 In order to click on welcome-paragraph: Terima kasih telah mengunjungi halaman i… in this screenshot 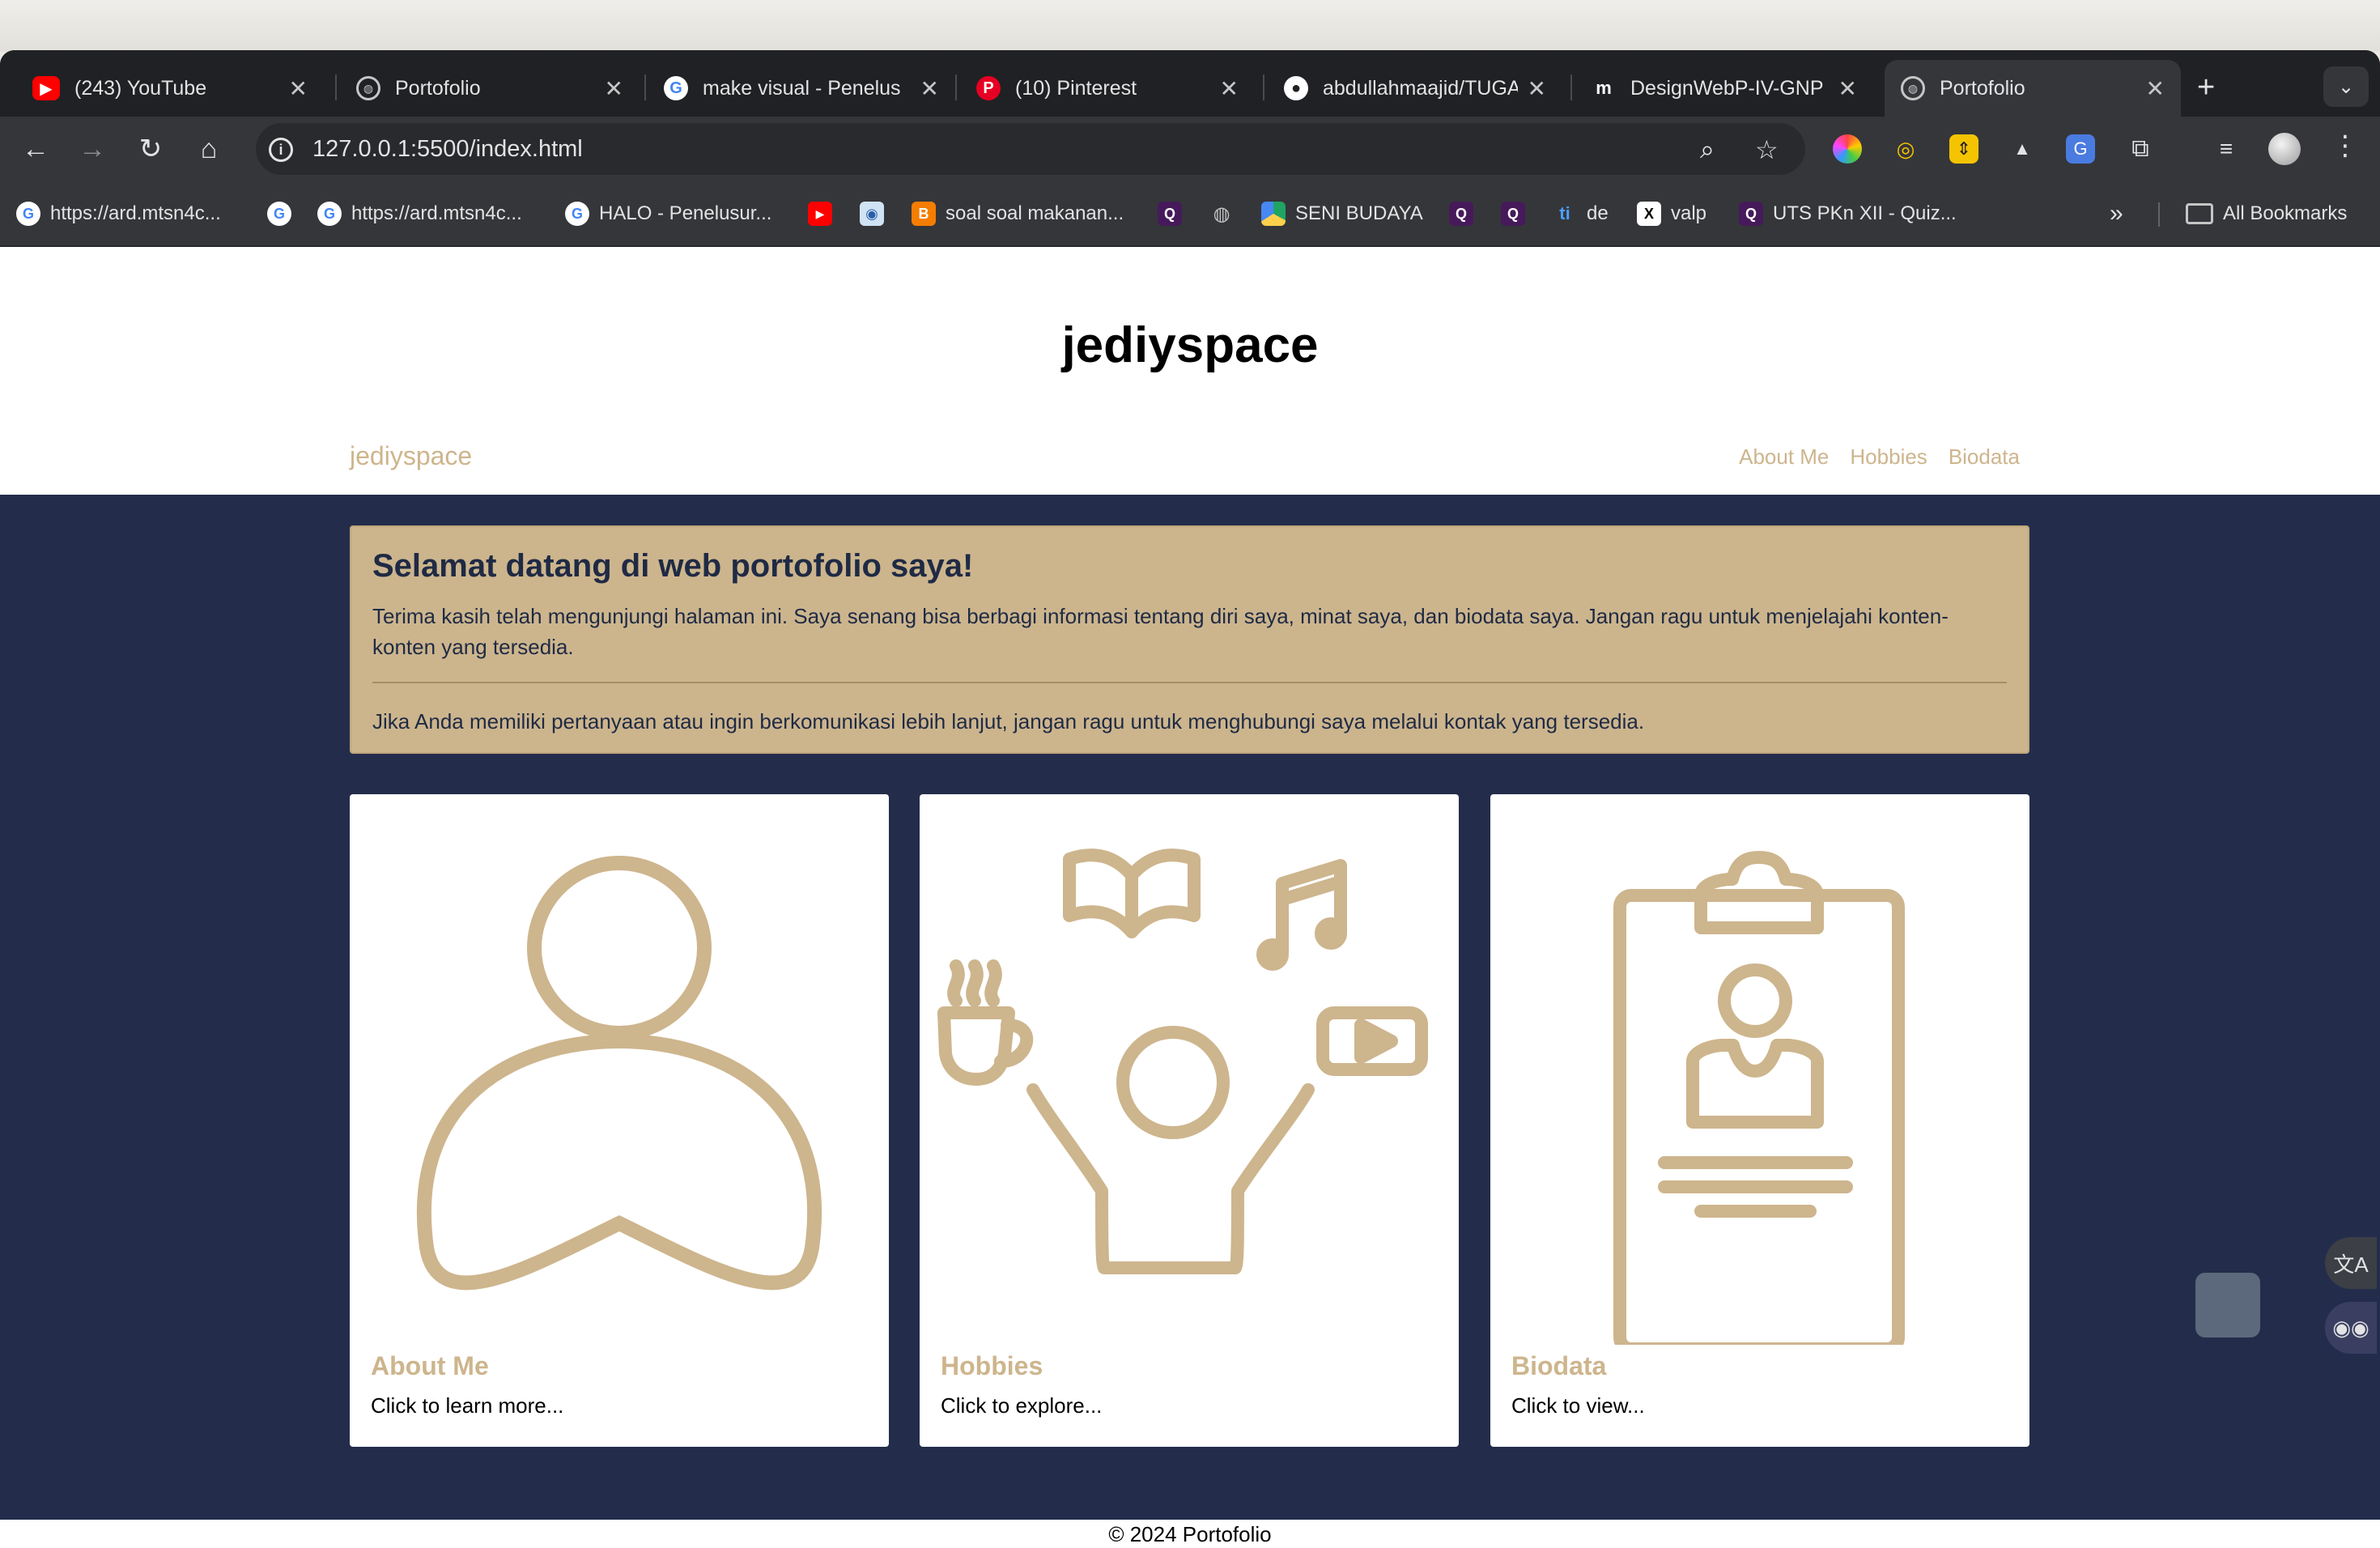, I will do `click(1161, 631)`.